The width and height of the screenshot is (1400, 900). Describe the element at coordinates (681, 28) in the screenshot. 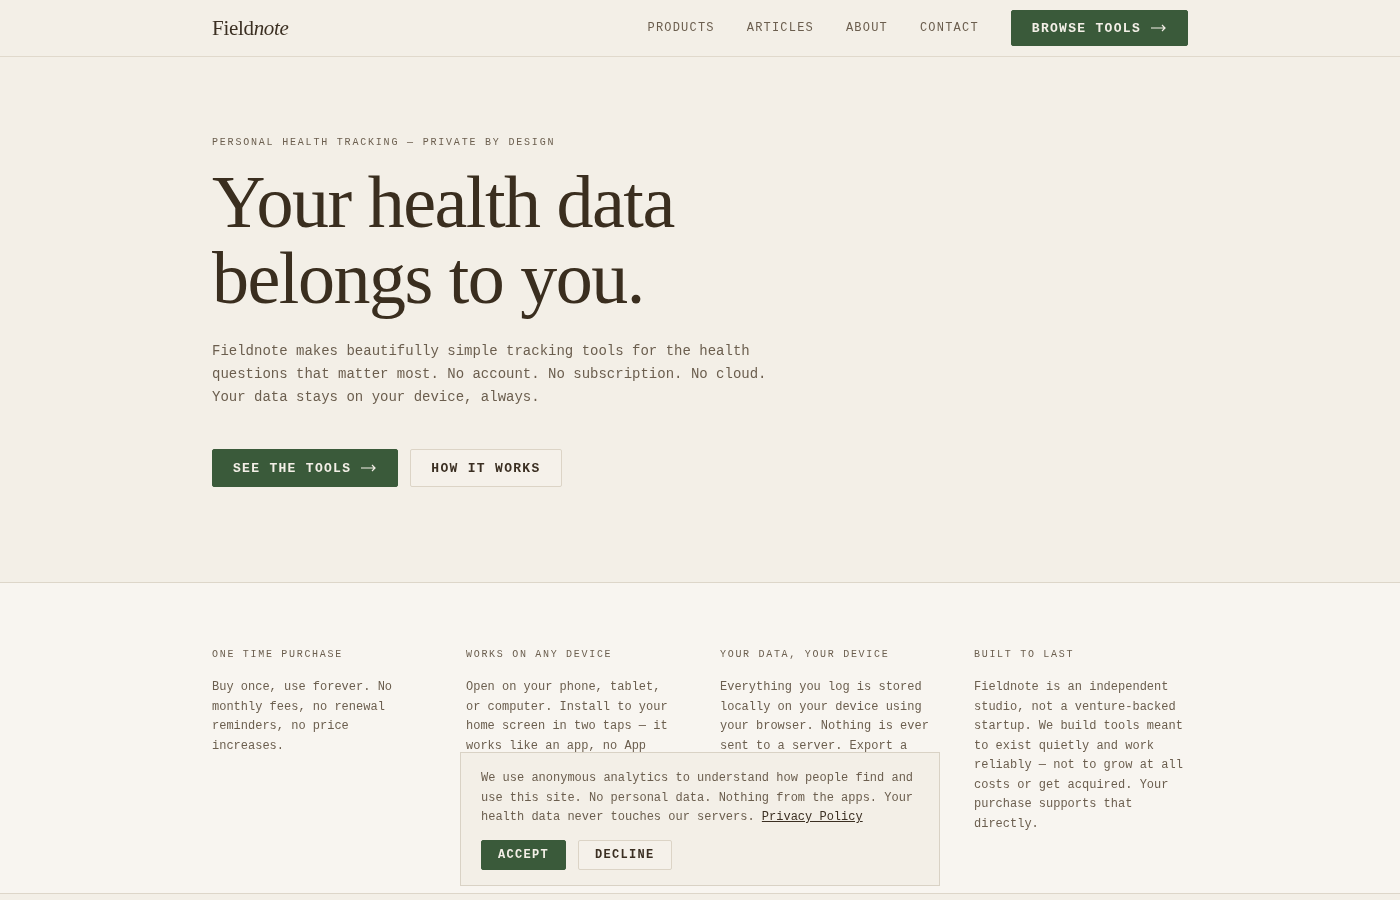

I see `nav-link: PRODUCTS` at that location.